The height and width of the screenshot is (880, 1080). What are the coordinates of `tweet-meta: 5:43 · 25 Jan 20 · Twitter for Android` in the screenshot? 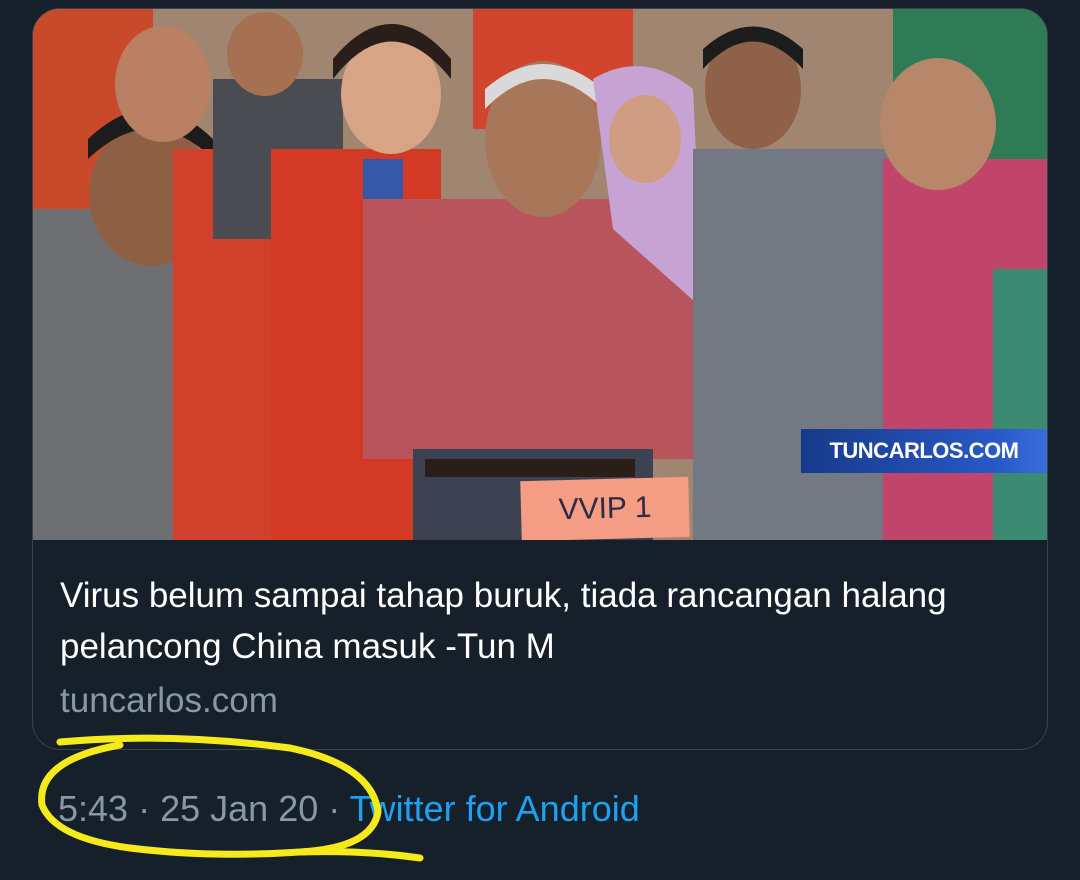 It's located at (349, 809).